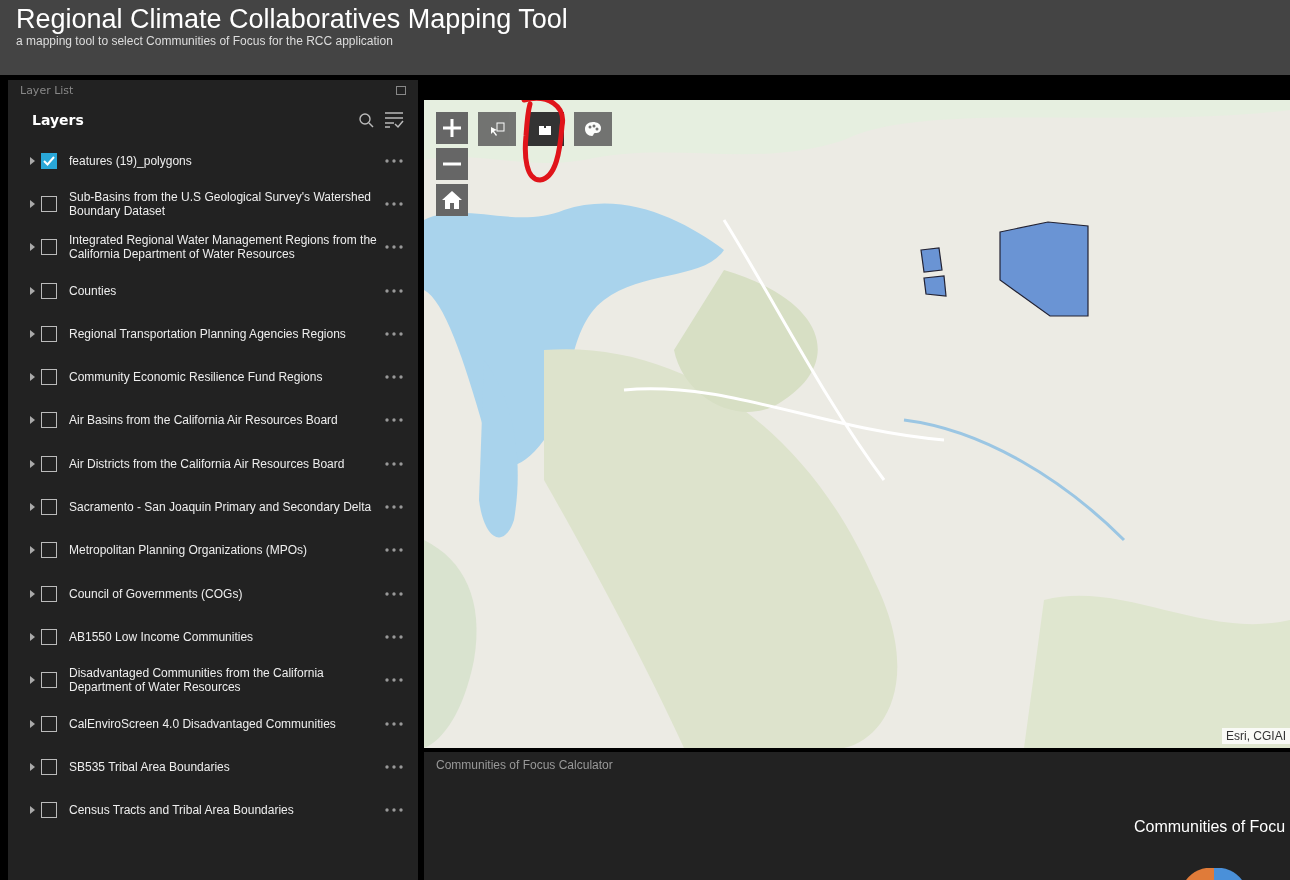  What do you see at coordinates (401, 90) in the screenshot?
I see `maximize-icon` at bounding box center [401, 90].